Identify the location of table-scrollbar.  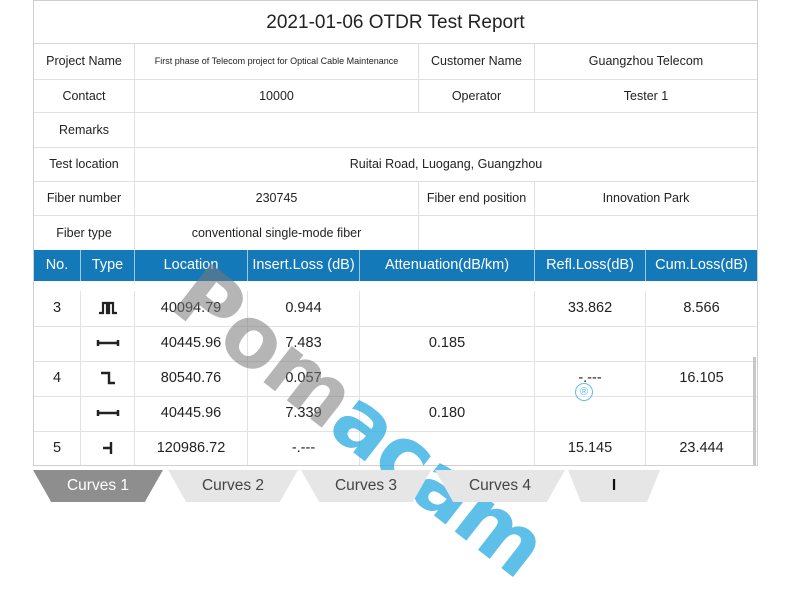
(754, 411).